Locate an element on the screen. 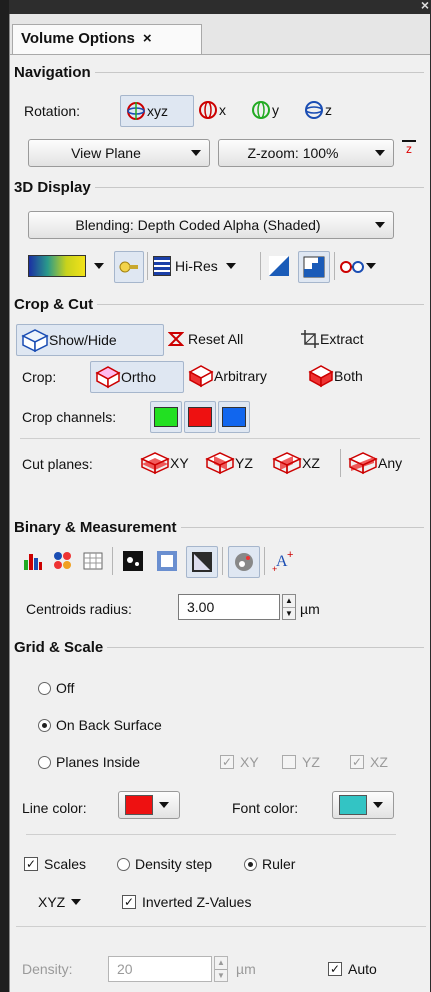 Image resolution: width=431 pixels, height=992 pixels. chevron-down-icon is located at coordinates (196, 153).